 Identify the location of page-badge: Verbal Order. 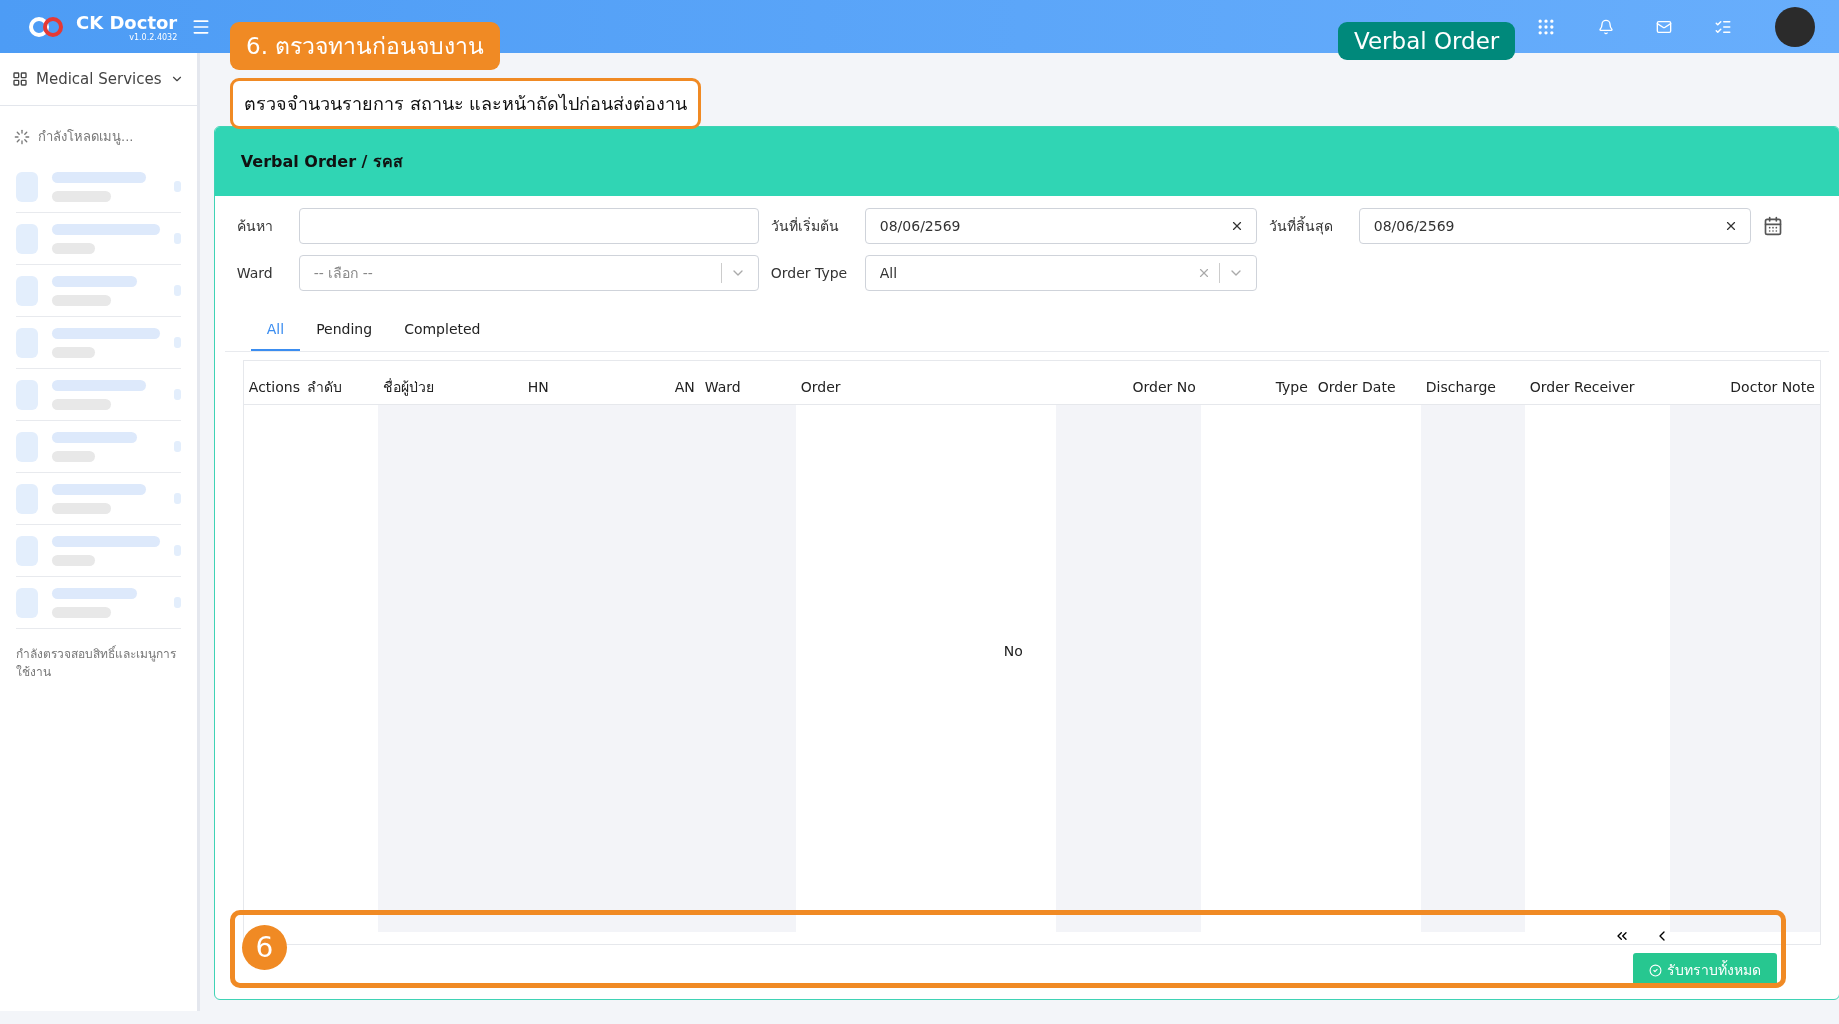
(1427, 41).